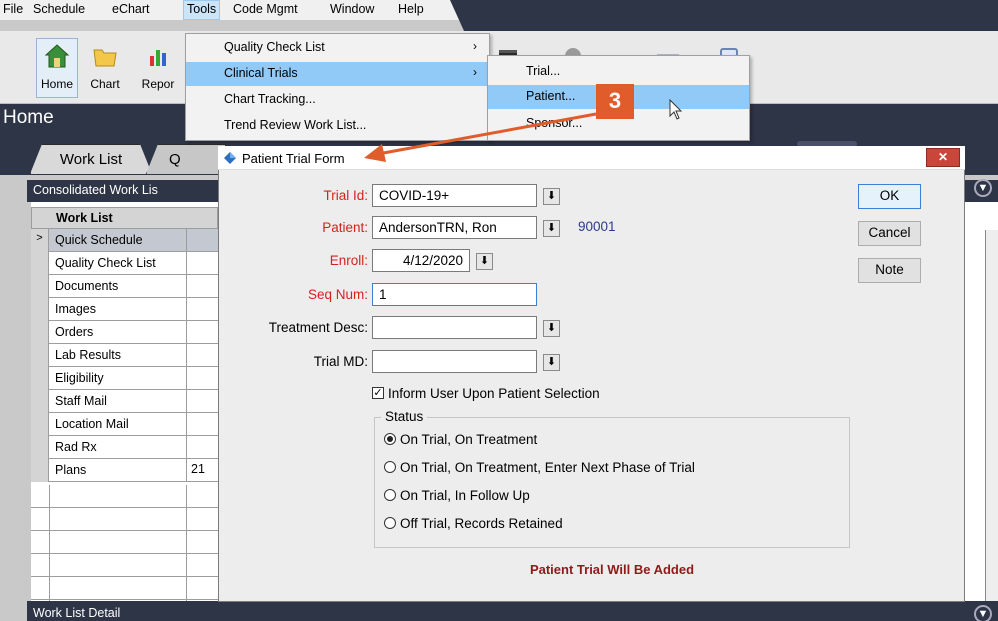 This screenshot has width=998, height=621. I want to click on enroll-dropdown-icon: ⬇, so click(484, 261).